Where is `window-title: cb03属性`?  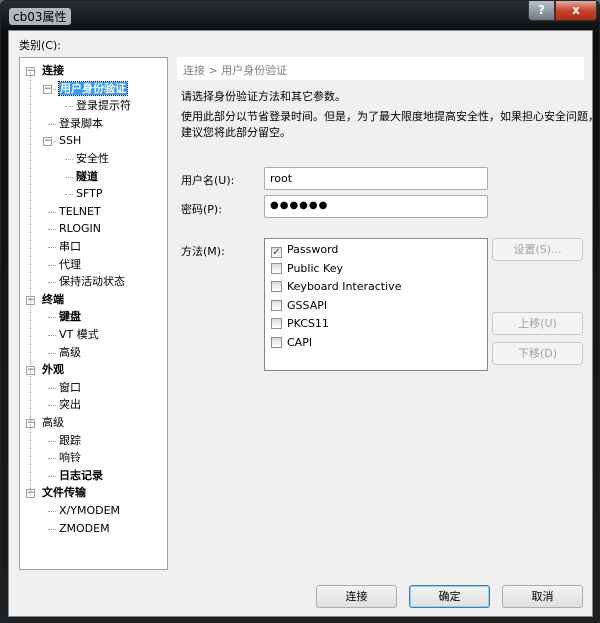 window-title: cb03属性 is located at coordinates (40, 16).